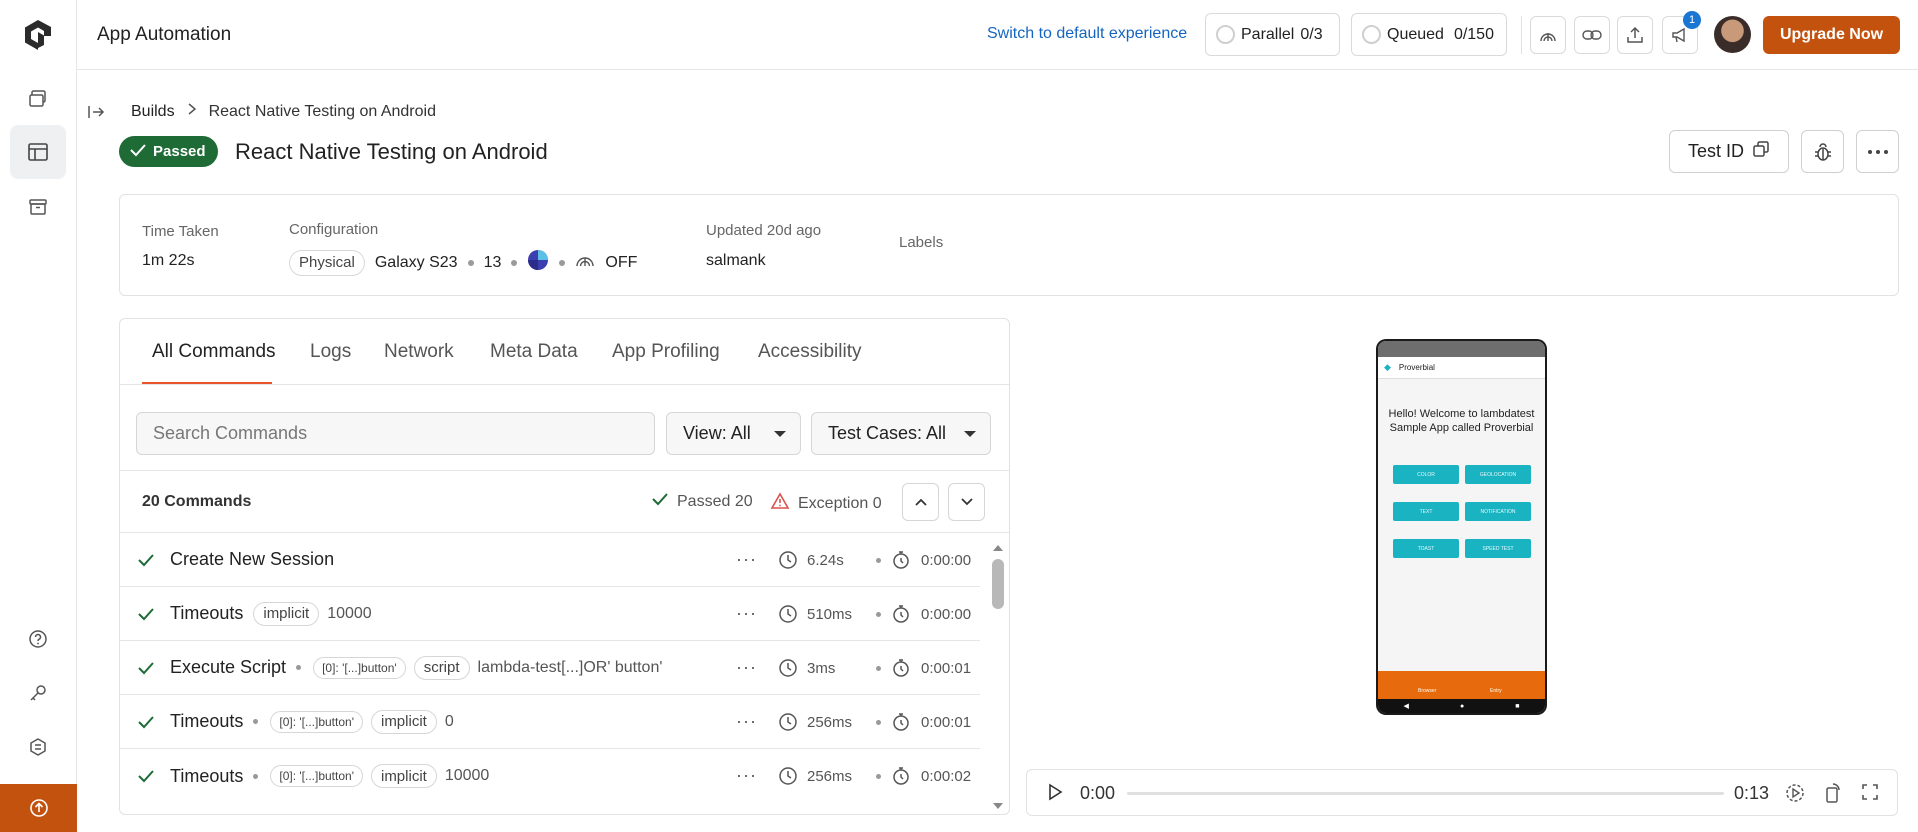 Image resolution: width=1918 pixels, height=832 pixels. What do you see at coordinates (1870, 794) in the screenshot?
I see `fullscreen-icon` at bounding box center [1870, 794].